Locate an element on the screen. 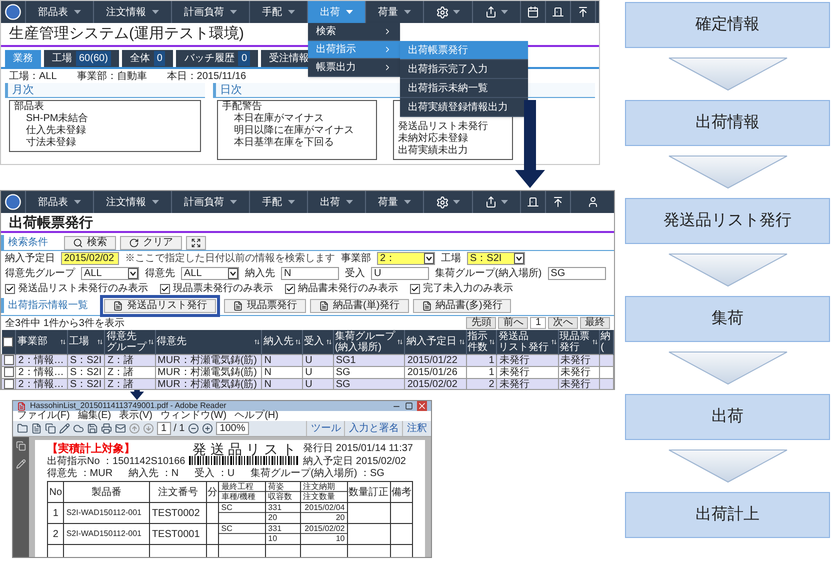 The image size is (840, 566). caret-icon is located at coordinates (349, 202).